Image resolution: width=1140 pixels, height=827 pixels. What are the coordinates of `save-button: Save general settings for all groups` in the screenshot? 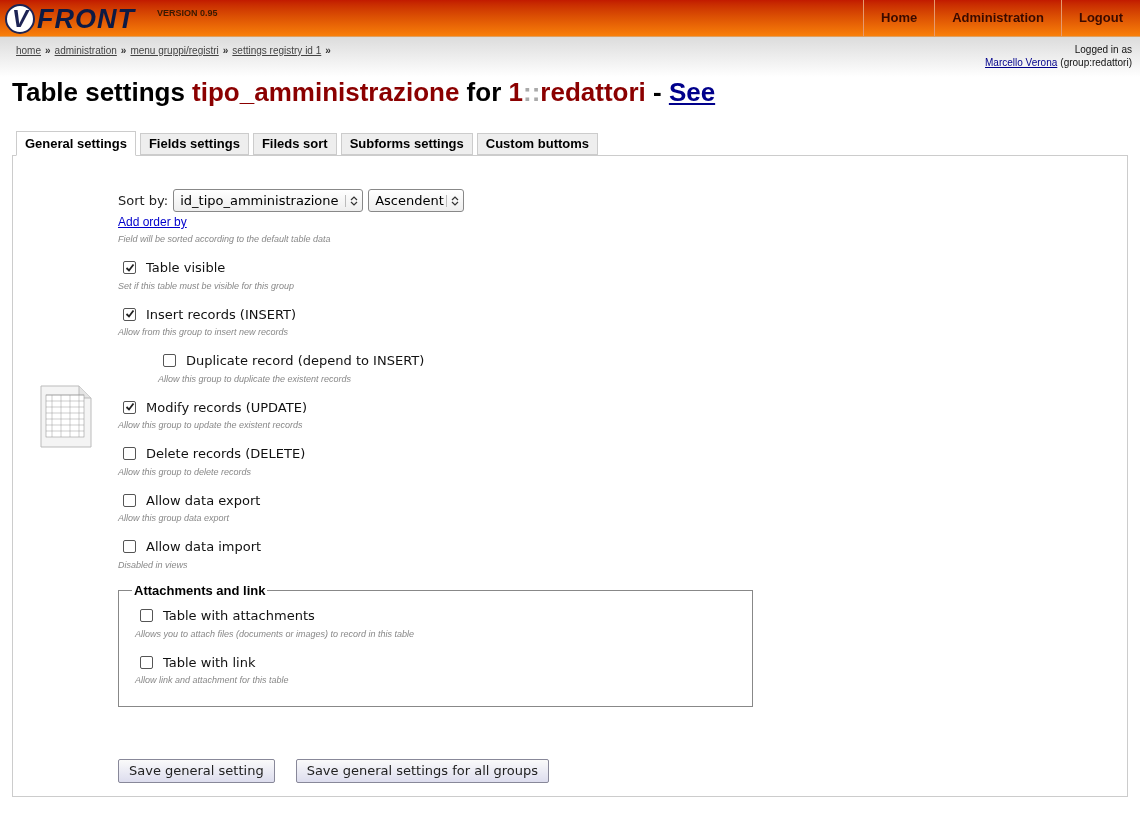 It's located at (422, 770).